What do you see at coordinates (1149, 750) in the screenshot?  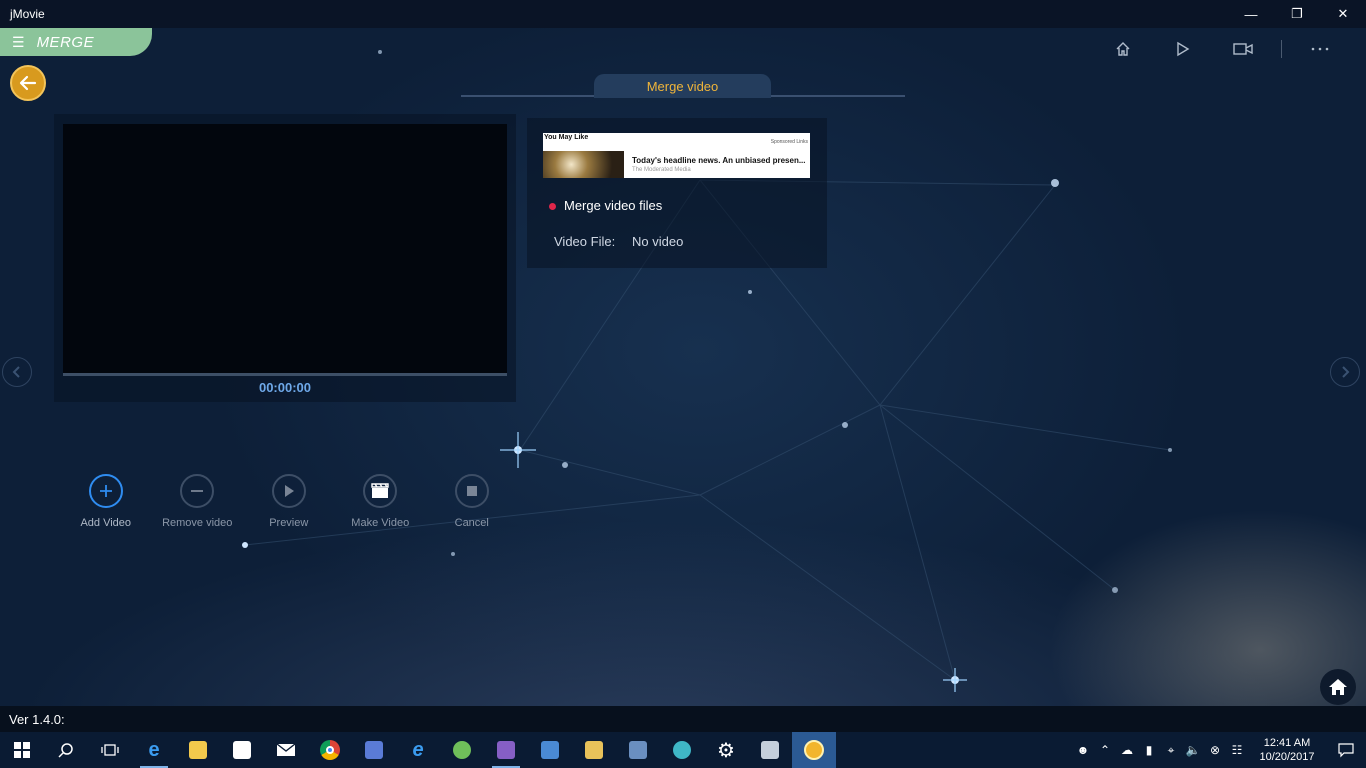 I see `battery-icon: ▮` at bounding box center [1149, 750].